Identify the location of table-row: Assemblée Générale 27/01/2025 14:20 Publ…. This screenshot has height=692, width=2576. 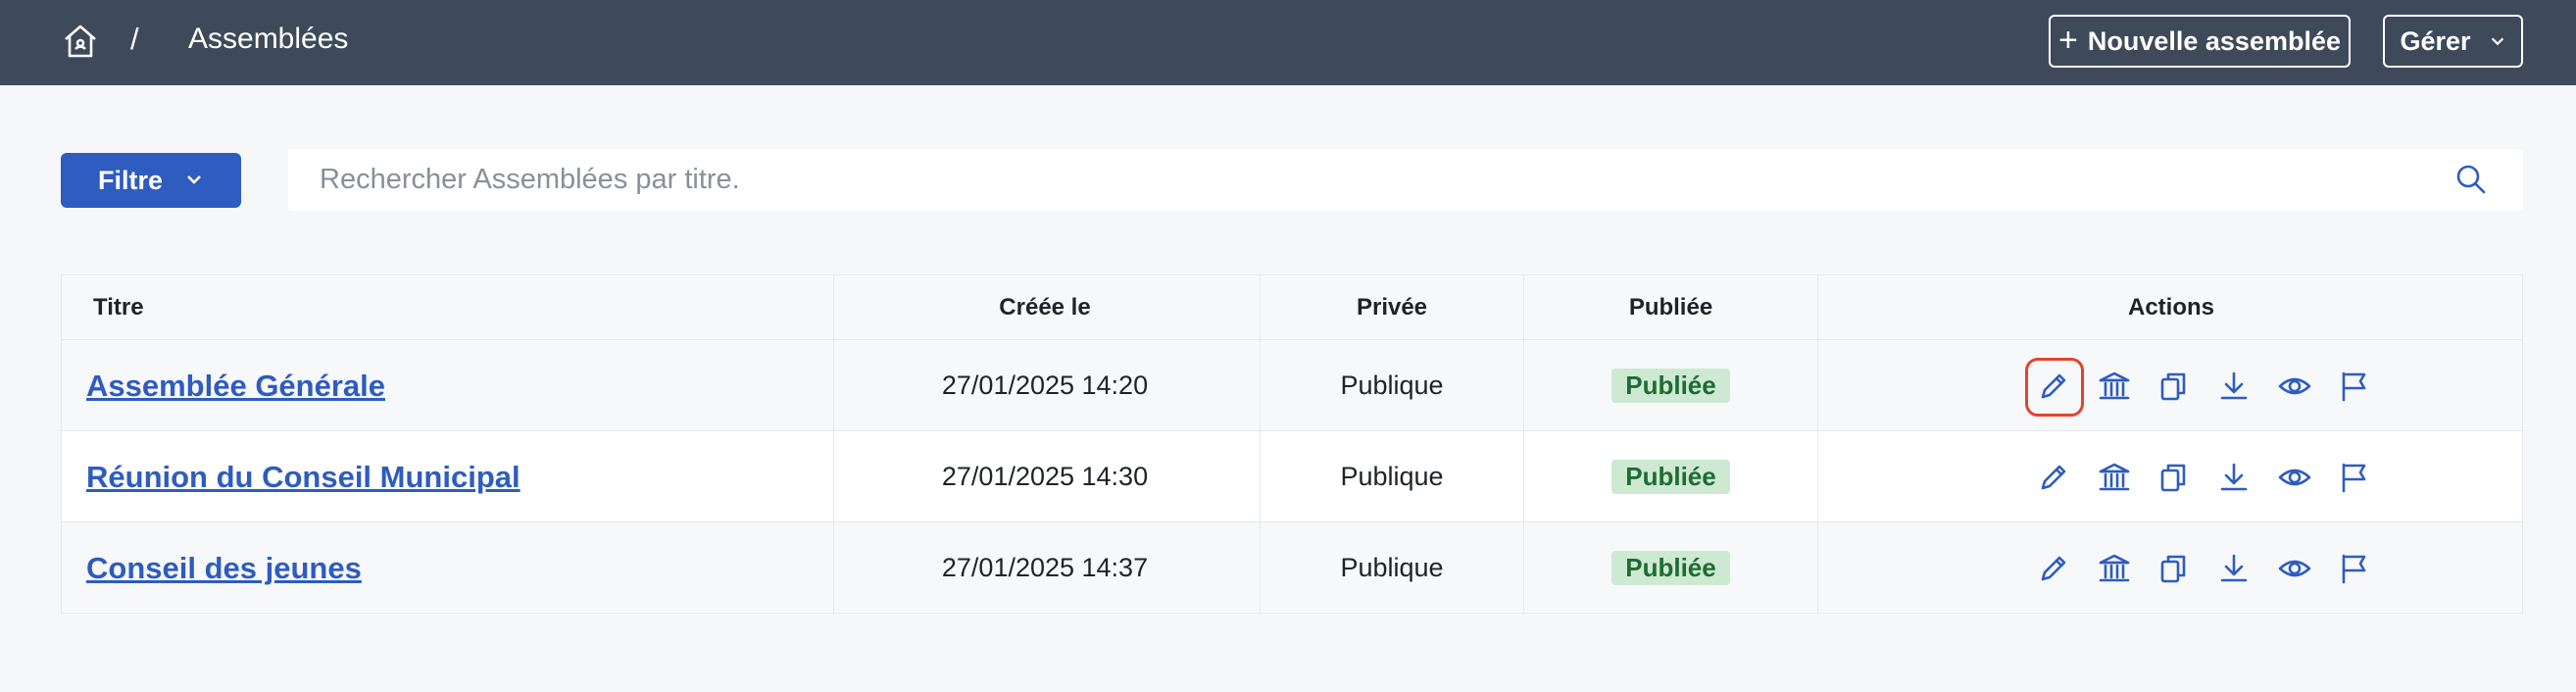
(1292, 385).